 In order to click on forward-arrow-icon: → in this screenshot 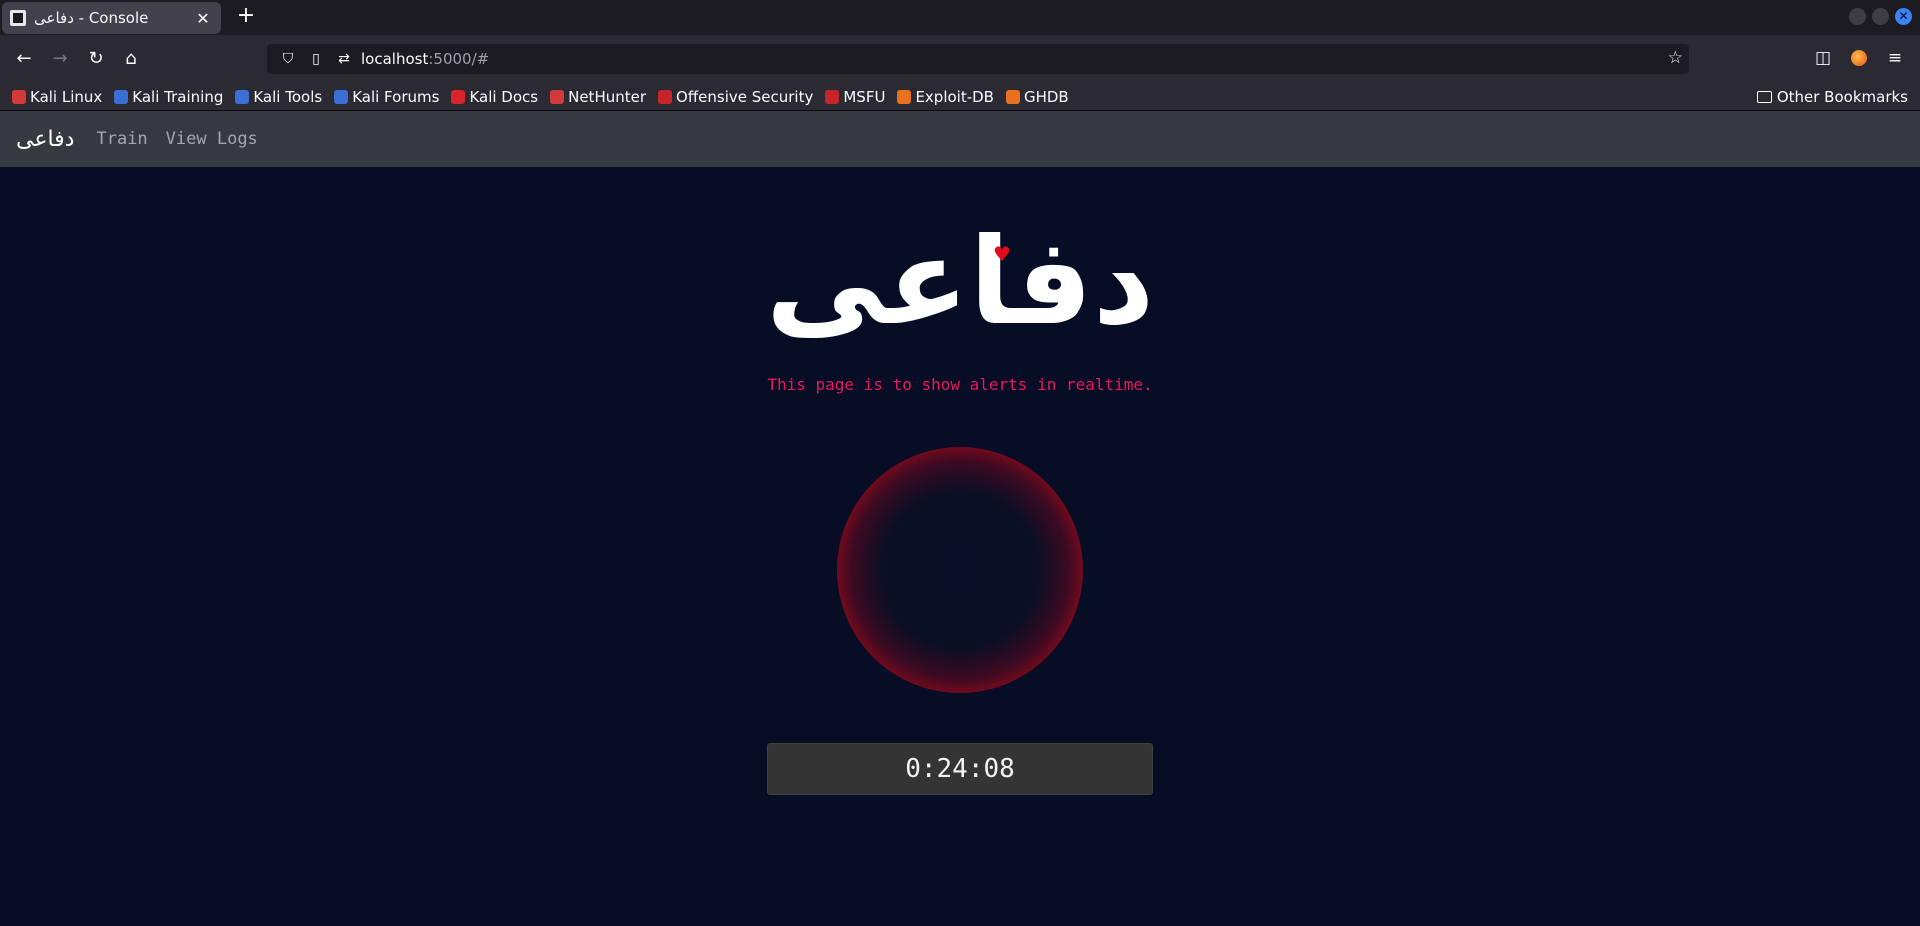, I will do `click(60, 59)`.